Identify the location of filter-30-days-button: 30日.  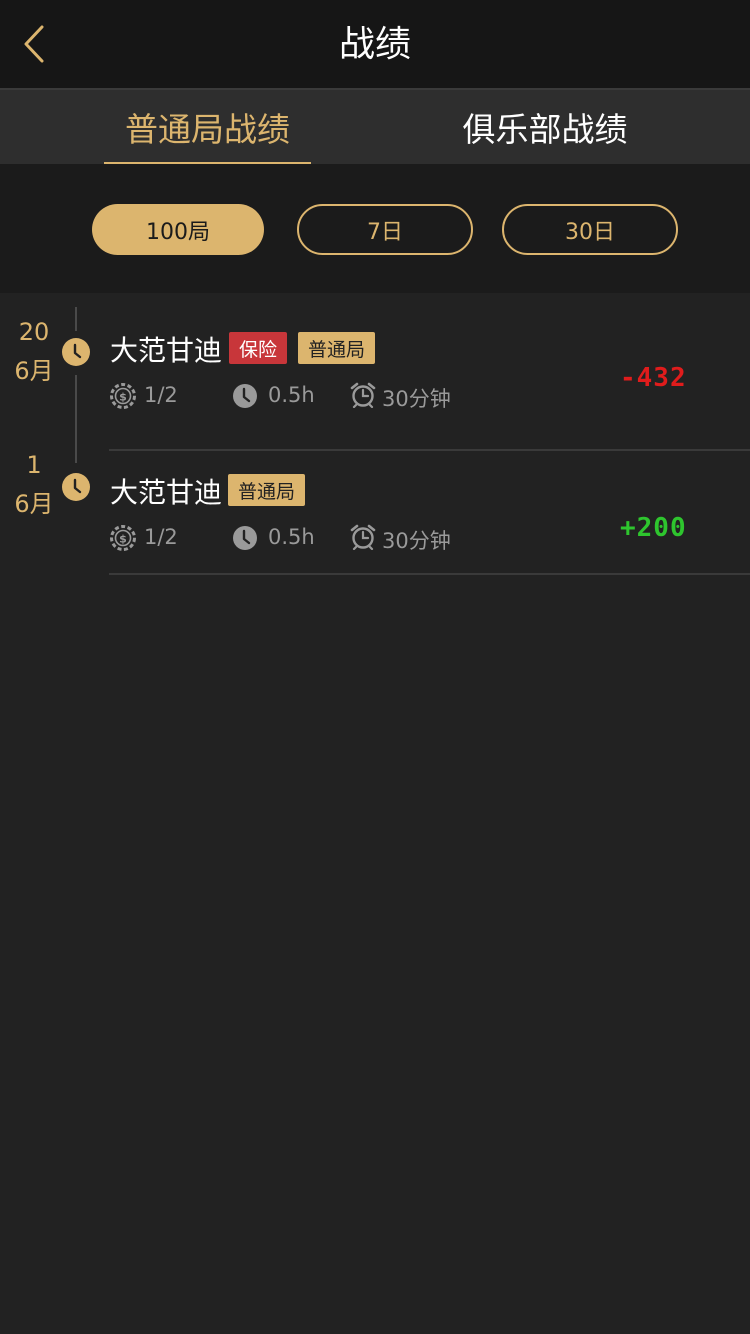
(590, 229).